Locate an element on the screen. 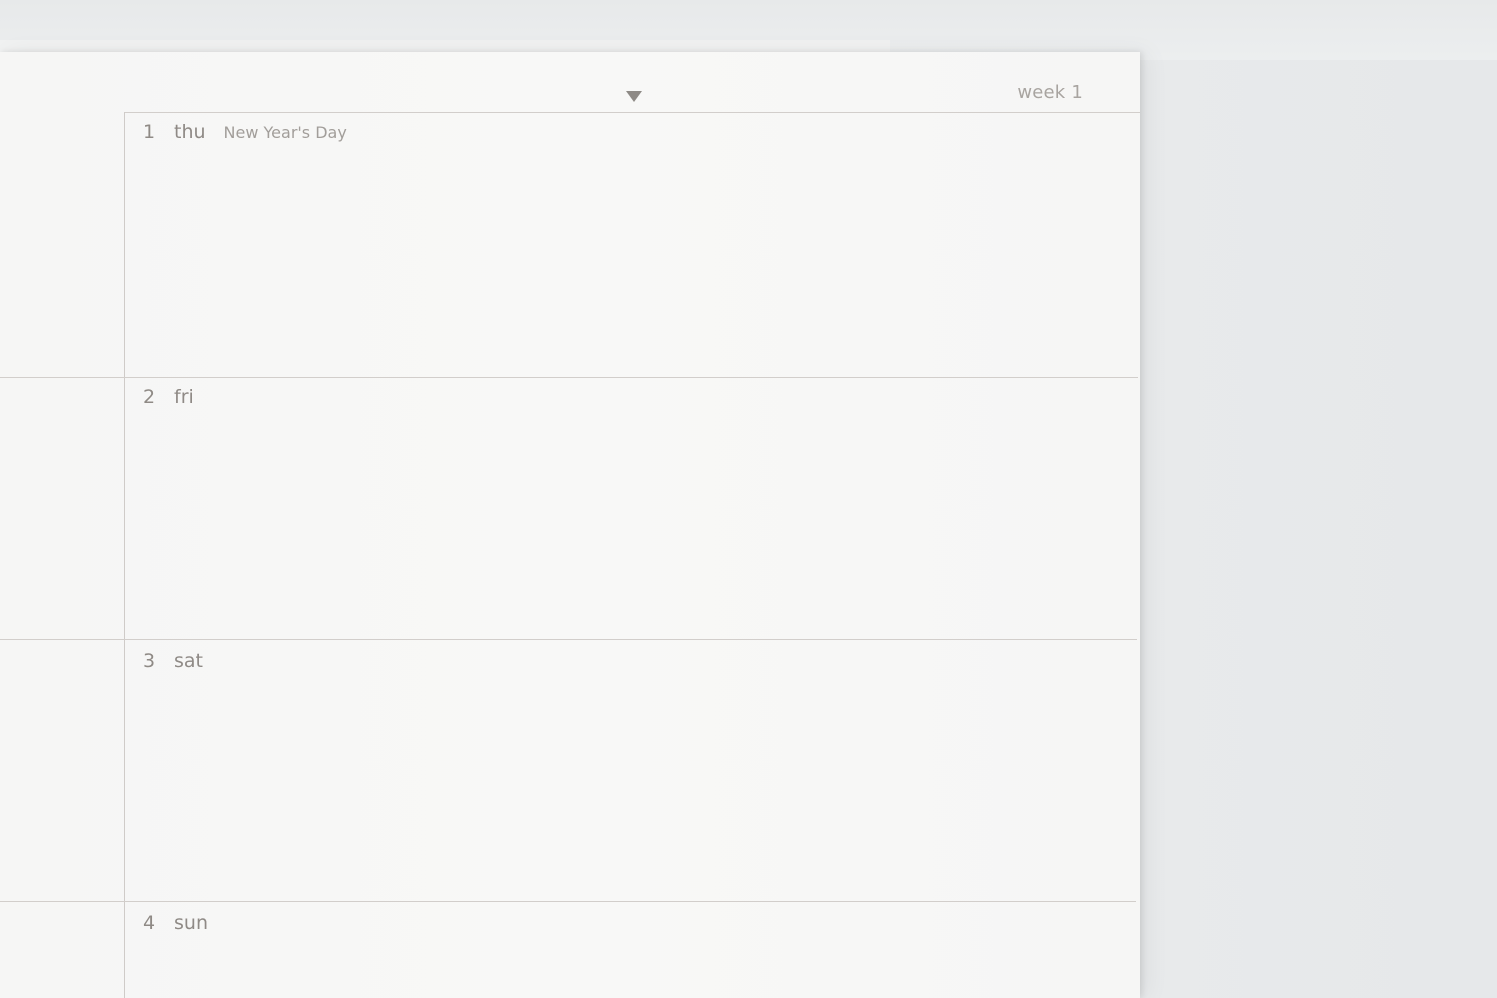 The image size is (1497, 998). day-number: 1 is located at coordinates (149, 132).